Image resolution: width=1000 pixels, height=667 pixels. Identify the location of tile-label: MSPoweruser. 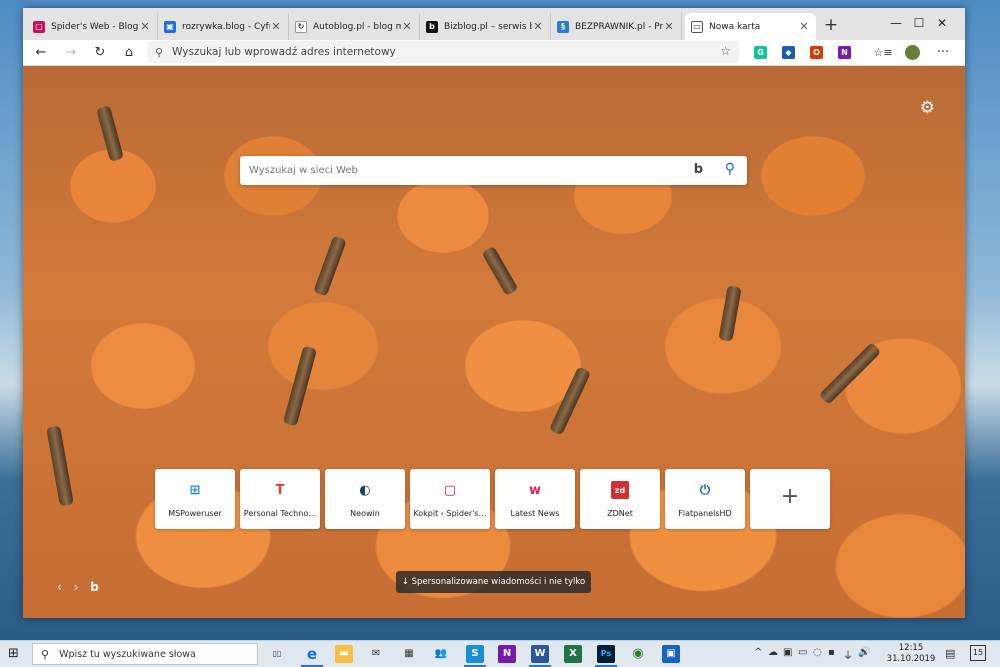
(195, 513).